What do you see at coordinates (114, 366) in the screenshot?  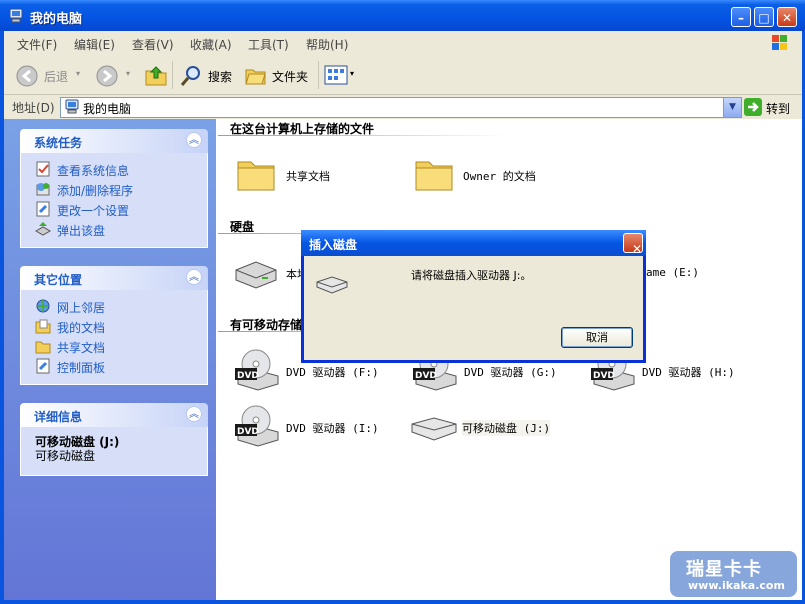 I see `place-control-panel: 控制面板` at bounding box center [114, 366].